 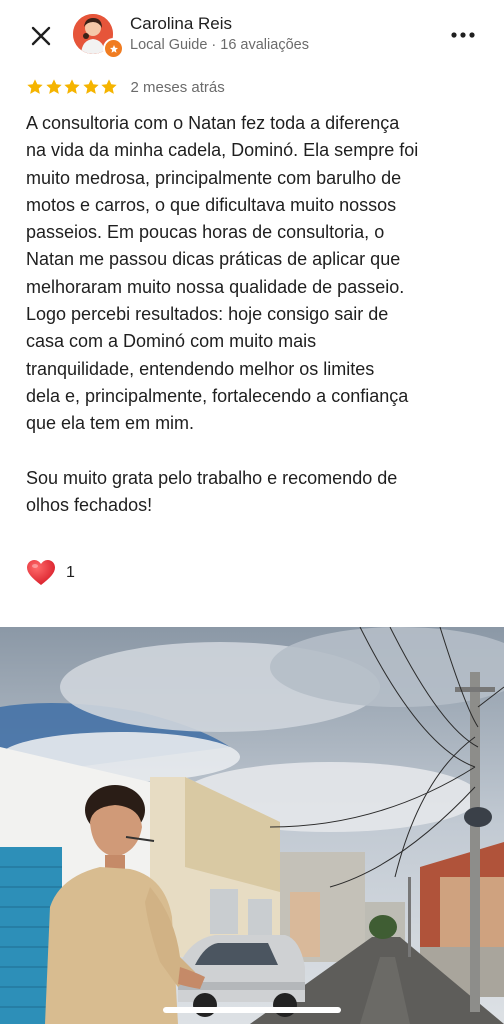 I want to click on rating-row: 2 meses atrás, so click(x=125, y=87).